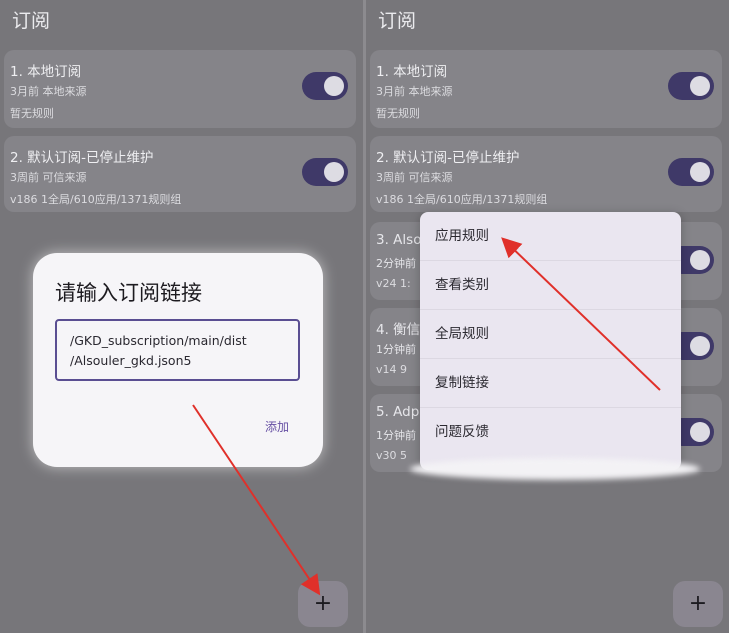 The width and height of the screenshot is (729, 633). I want to click on arrow-to-app-rules, so click(581, 314).